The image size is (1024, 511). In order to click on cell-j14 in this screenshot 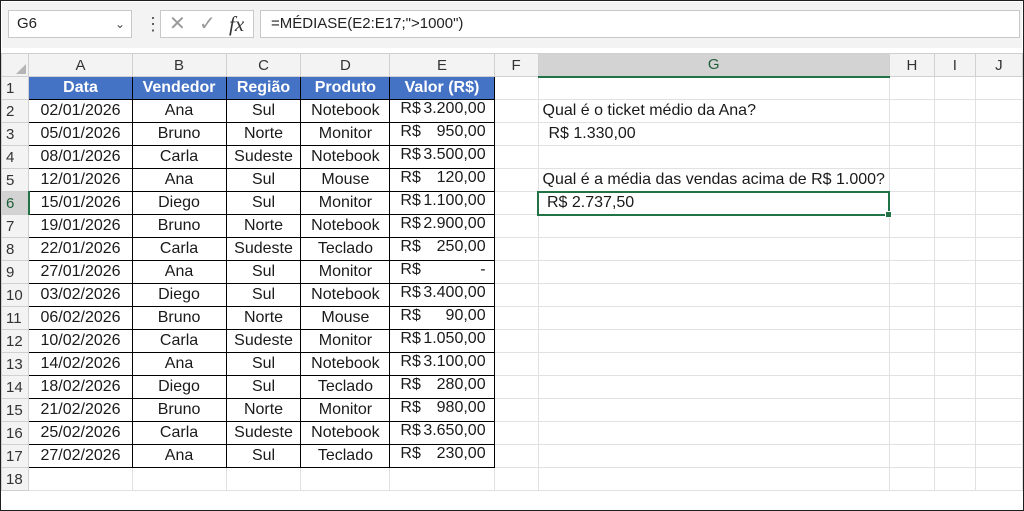, I will do `click(998, 387)`.